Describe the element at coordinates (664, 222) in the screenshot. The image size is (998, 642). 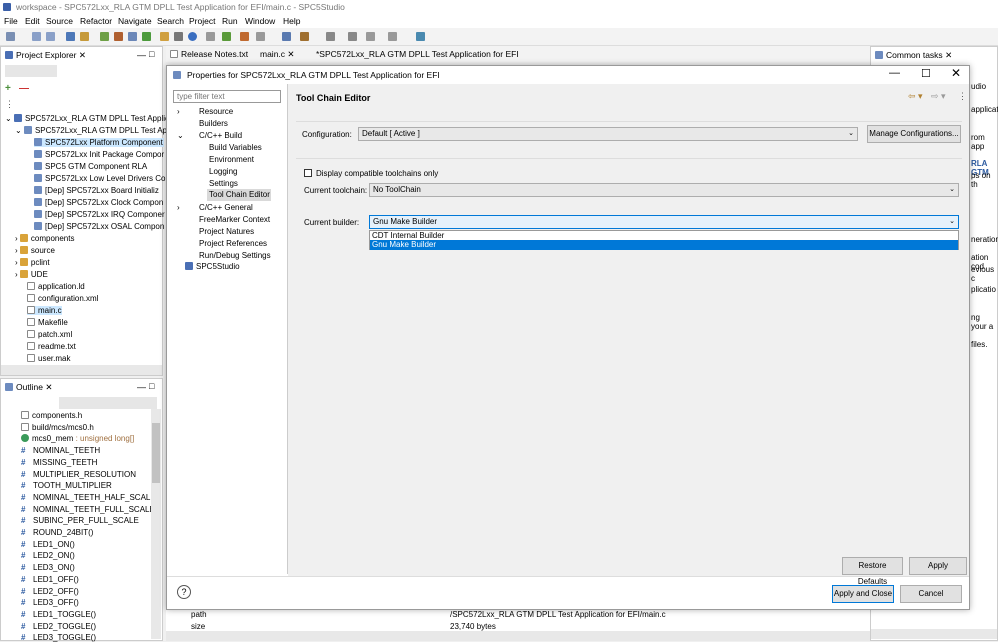
I see `builder-combo: Gnu Make Builder ⌄` at that location.